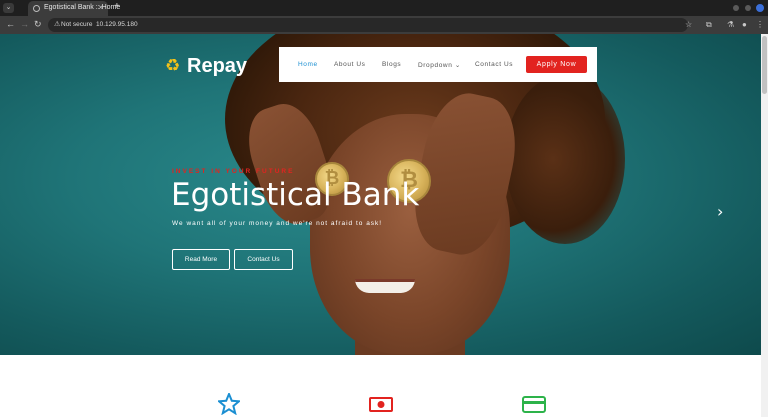 This screenshot has height=417, width=768. Describe the element at coordinates (24, 24) in the screenshot. I see `forward-arrow-icon: →` at that location.